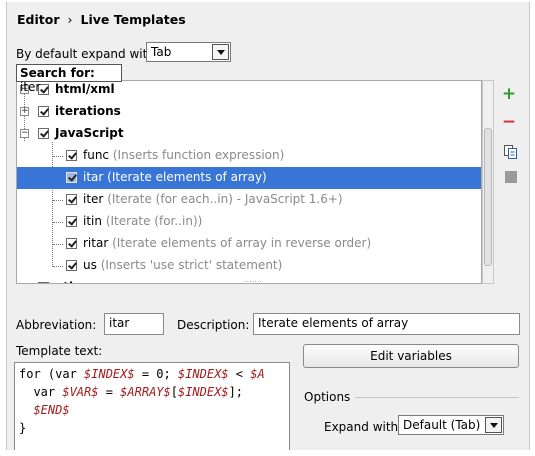 The height and width of the screenshot is (456, 535). Describe the element at coordinates (24, 111) in the screenshot. I see `expand-plus-icon: +` at that location.